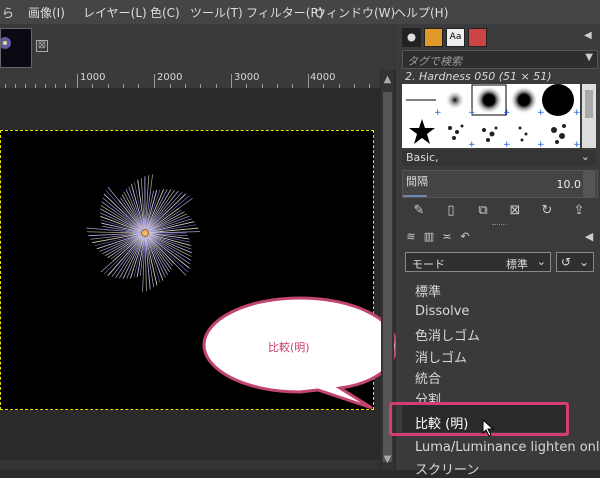 This screenshot has height=478, width=600. I want to click on highlight-box, so click(479, 419).